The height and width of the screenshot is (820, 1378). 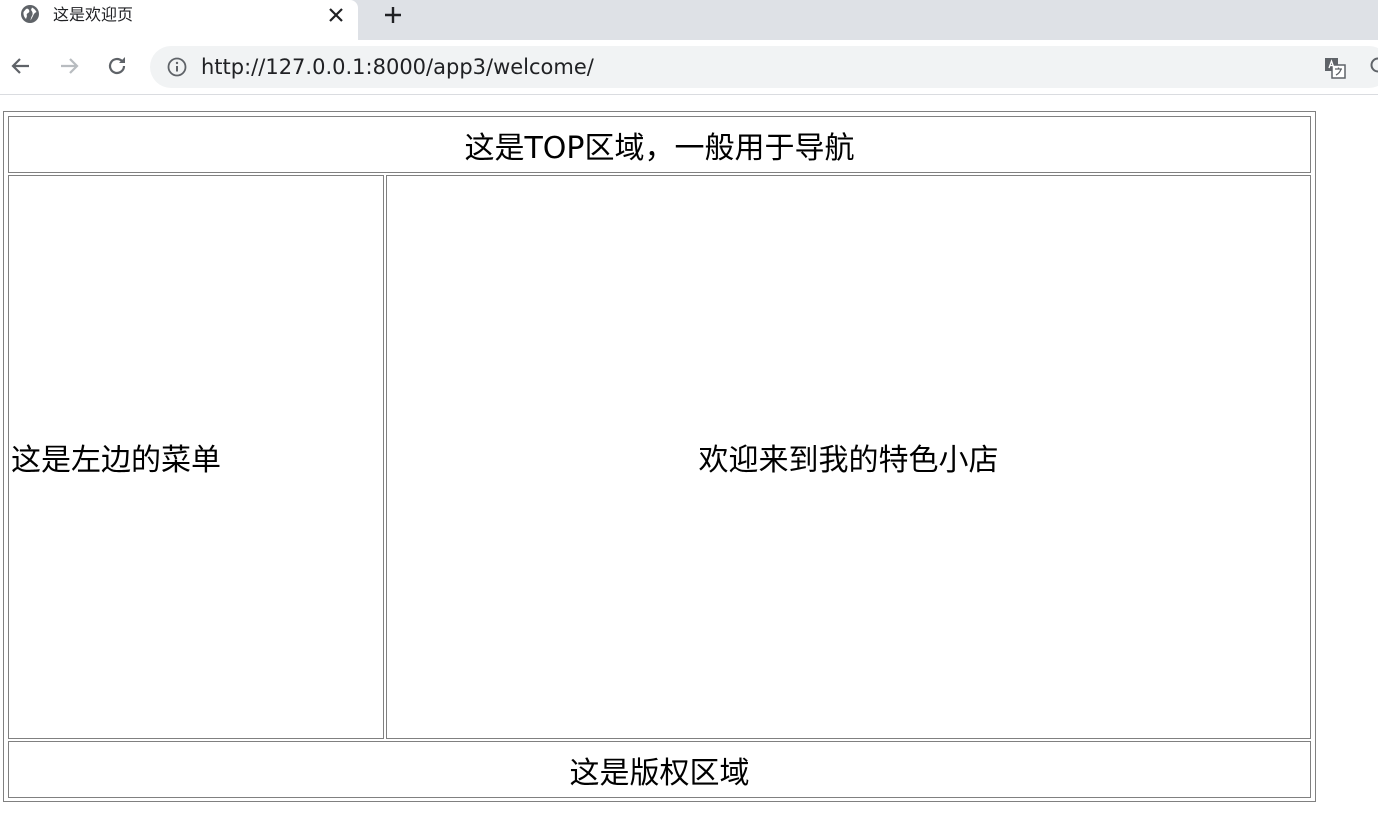 What do you see at coordinates (659, 773) in the screenshot?
I see `copyright-text: 这是版权区域` at bounding box center [659, 773].